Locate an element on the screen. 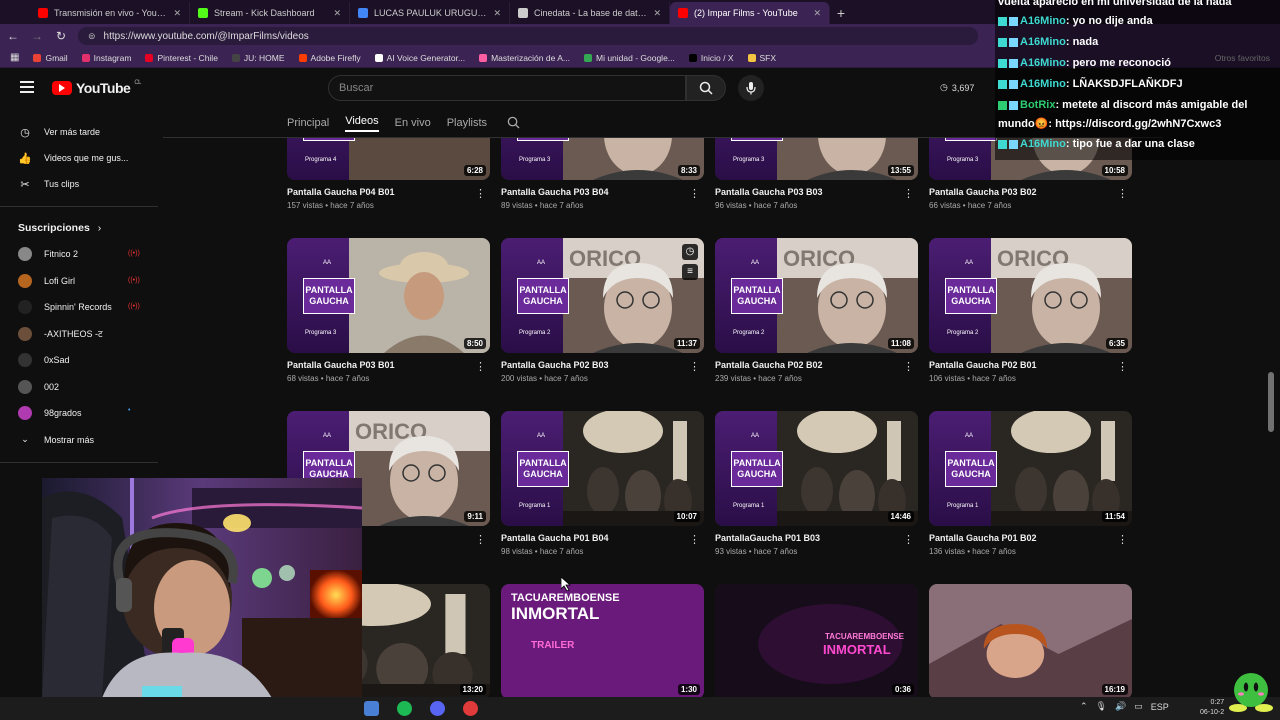 The height and width of the screenshot is (720, 1280). search-input: Buscar is located at coordinates (507, 88).